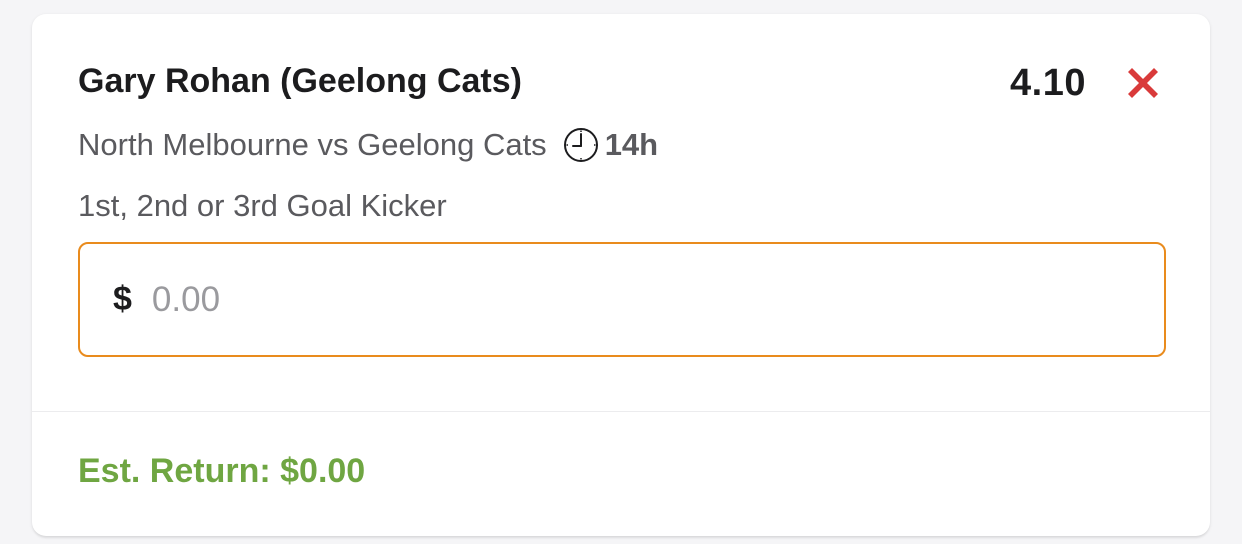  I want to click on estimated-return: Est. Return: $0.00, so click(222, 471).